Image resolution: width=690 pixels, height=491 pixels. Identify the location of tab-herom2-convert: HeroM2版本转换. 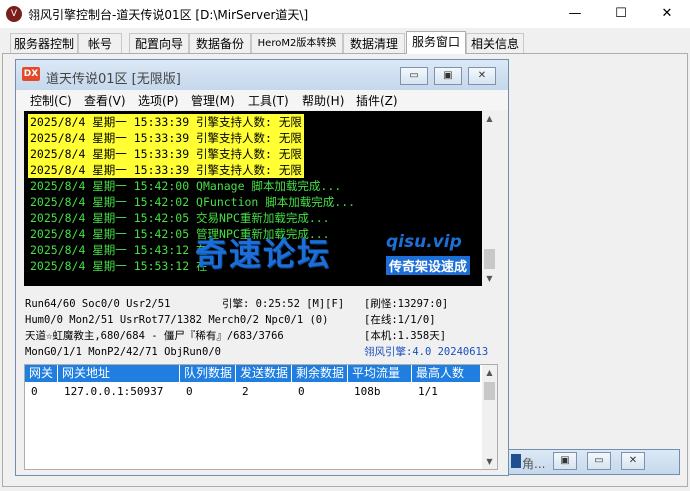
(297, 43).